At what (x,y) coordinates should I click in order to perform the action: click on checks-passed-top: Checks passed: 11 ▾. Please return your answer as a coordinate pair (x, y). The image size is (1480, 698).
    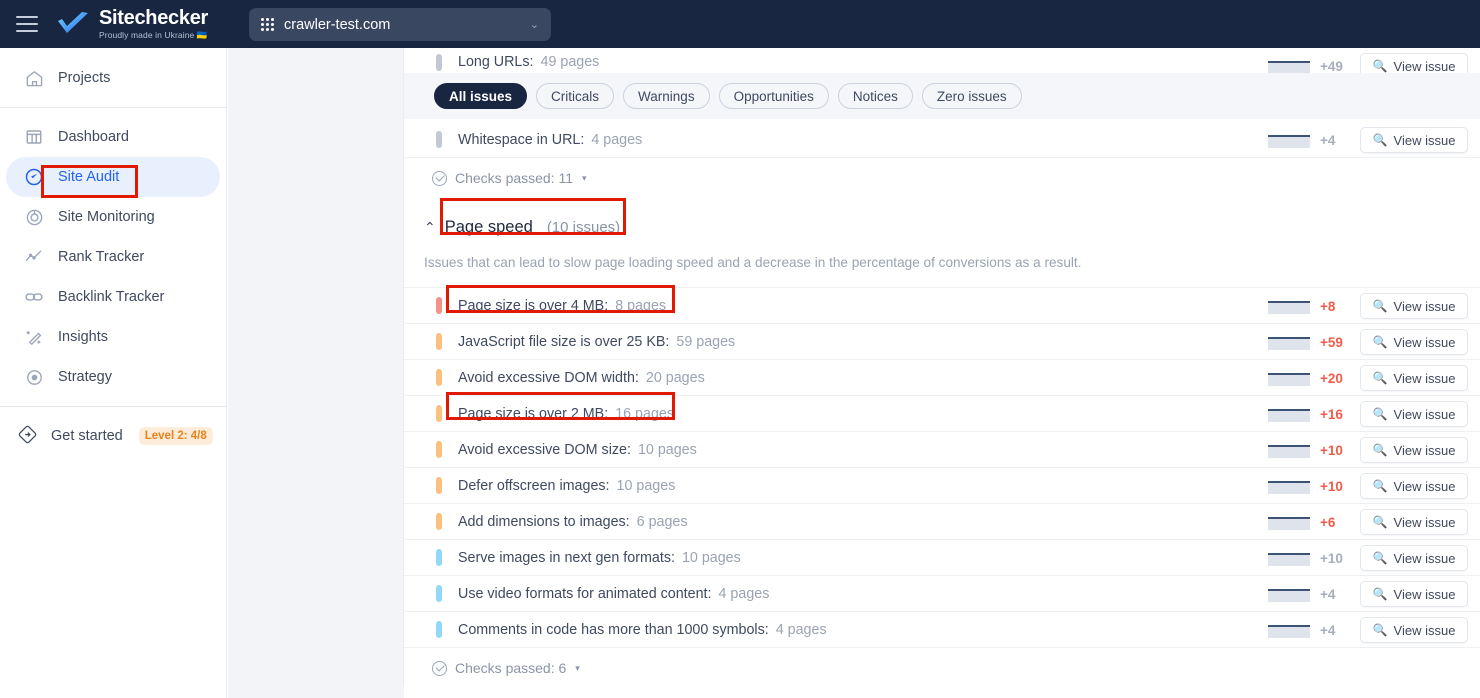
    Looking at the image, I should click on (942, 178).